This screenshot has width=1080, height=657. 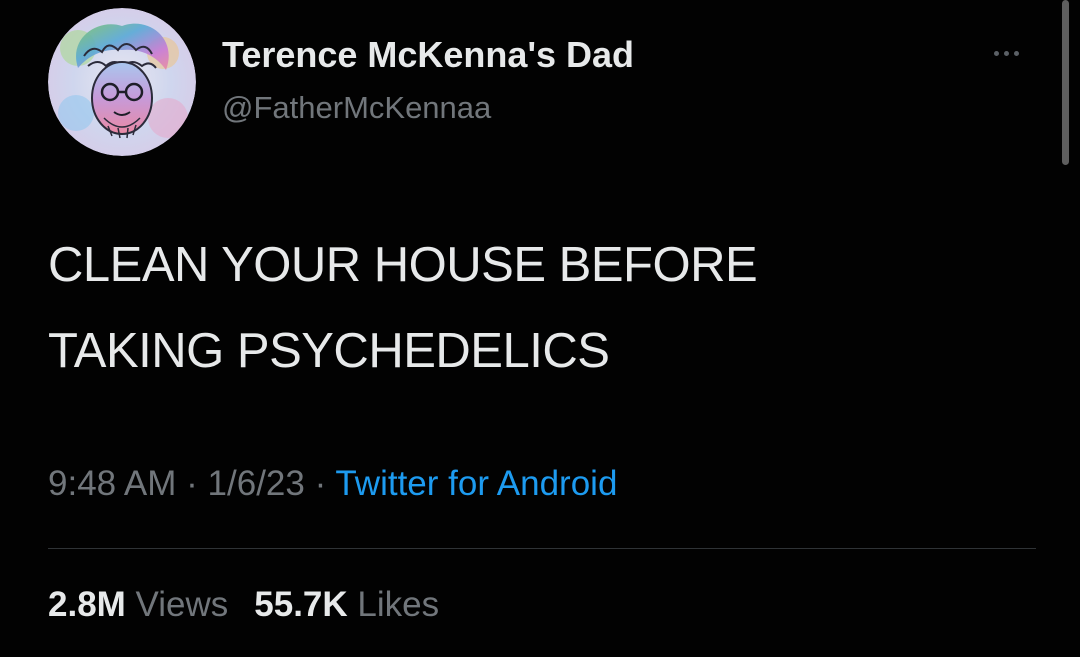 I want to click on tweet-metadata: 9:48 AM · 1/6/23 · Twitter for Android, so click(x=332, y=484).